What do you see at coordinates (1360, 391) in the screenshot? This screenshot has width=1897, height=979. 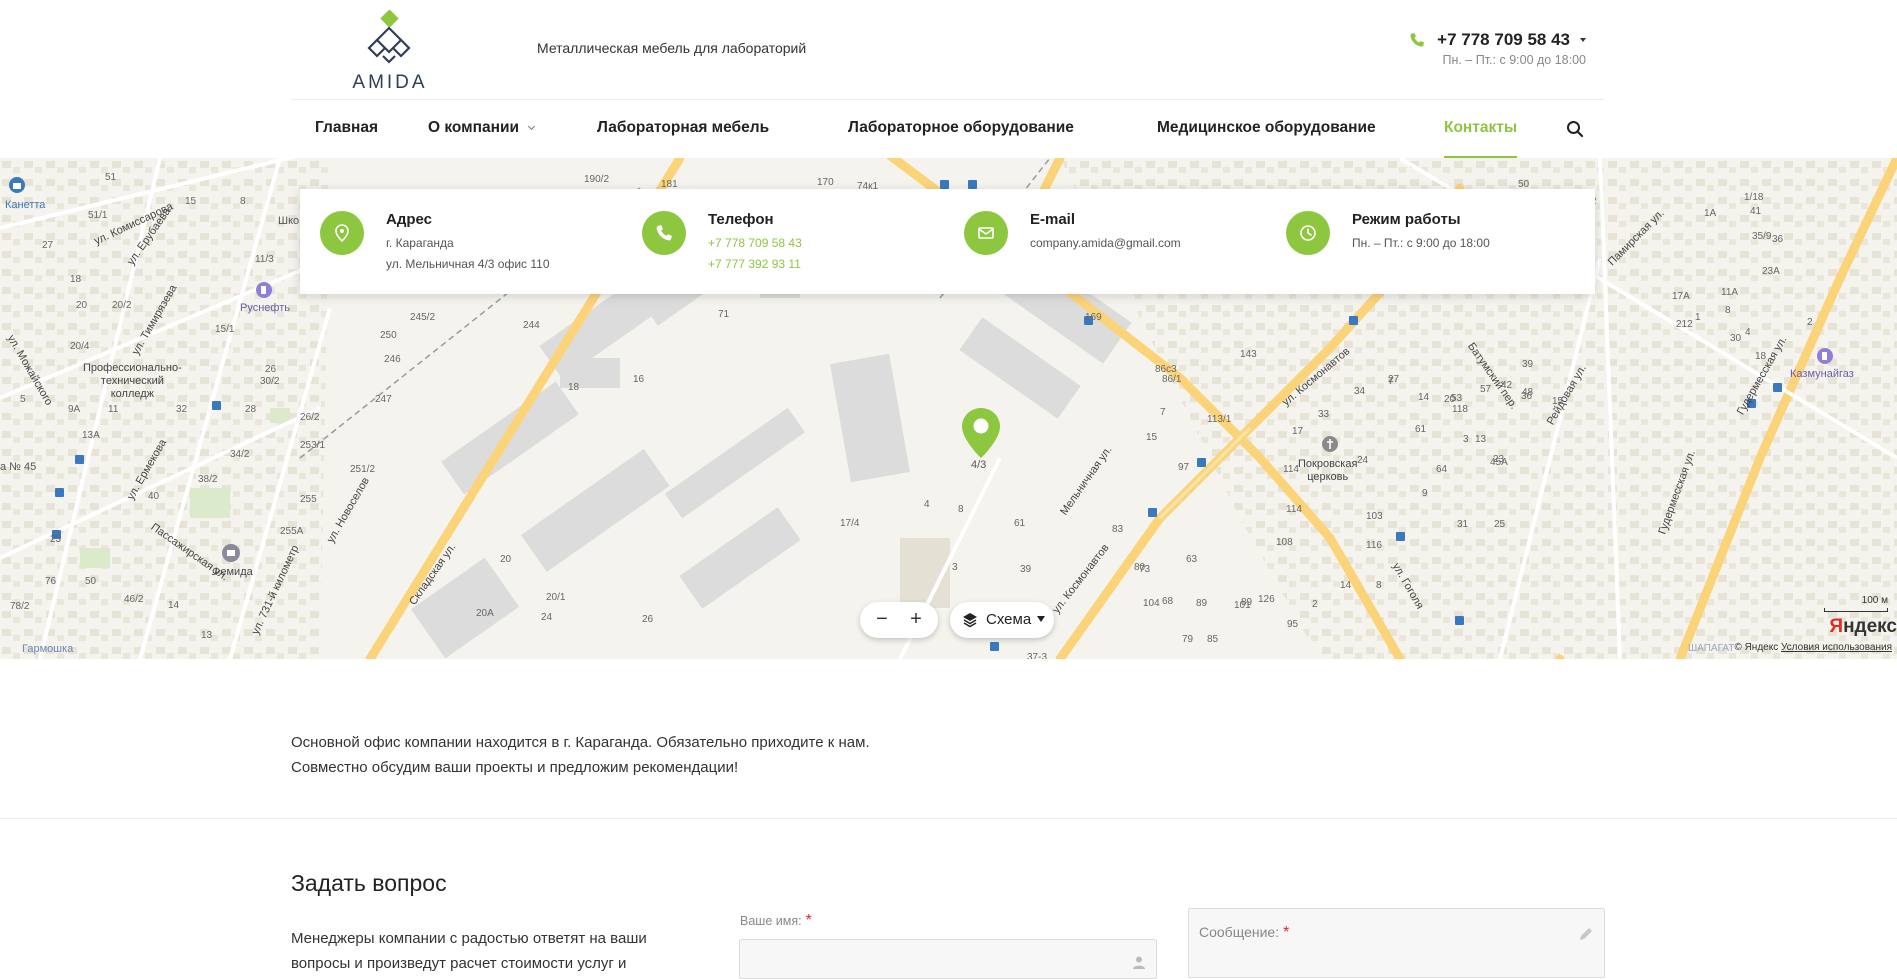 I see `house-number-label: 34` at bounding box center [1360, 391].